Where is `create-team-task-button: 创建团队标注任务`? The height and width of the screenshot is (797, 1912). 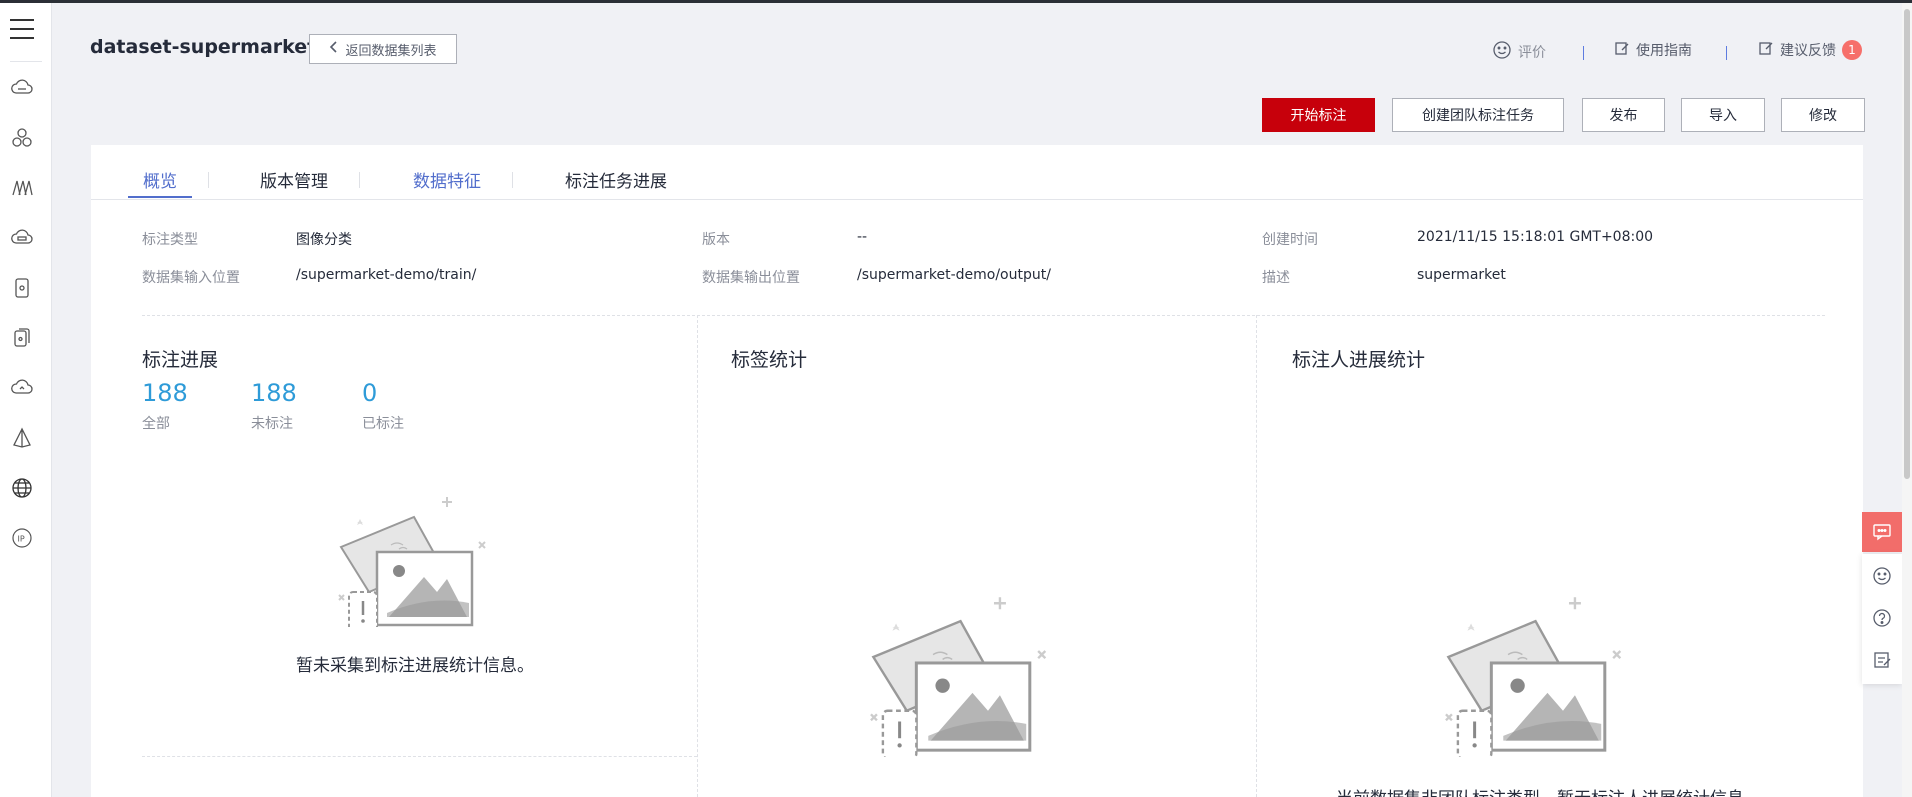 create-team-task-button: 创建团队标注任务 is located at coordinates (1478, 115).